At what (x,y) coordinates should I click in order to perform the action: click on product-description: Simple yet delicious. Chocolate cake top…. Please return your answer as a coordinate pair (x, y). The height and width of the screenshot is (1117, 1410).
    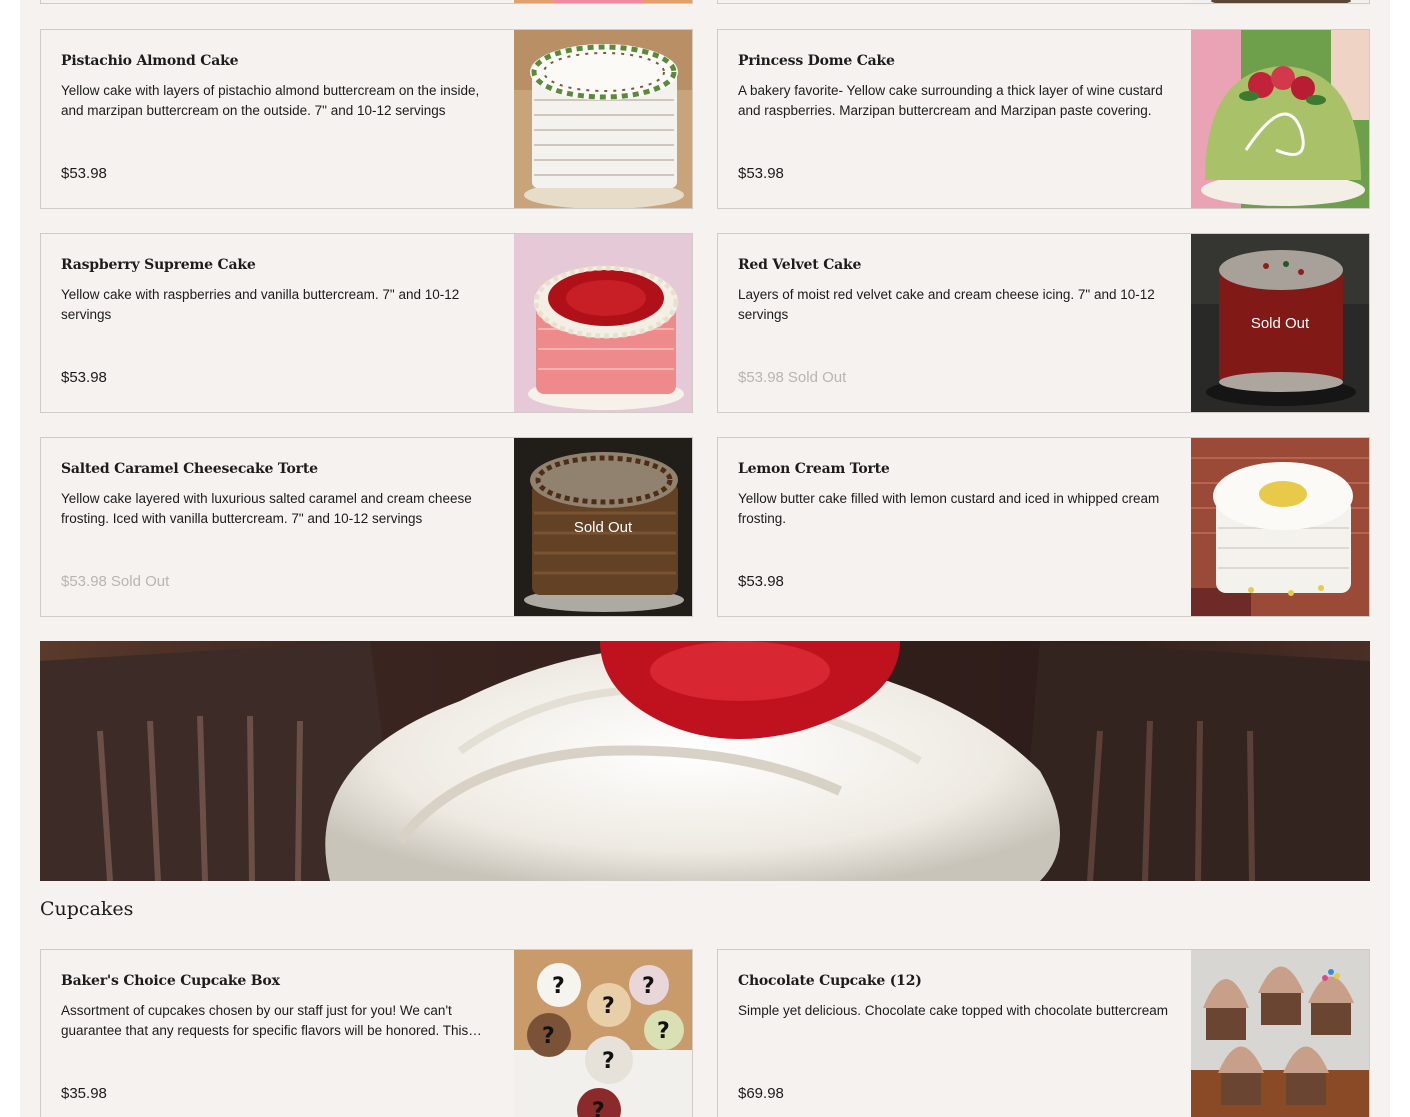
    Looking at the image, I should click on (953, 1010).